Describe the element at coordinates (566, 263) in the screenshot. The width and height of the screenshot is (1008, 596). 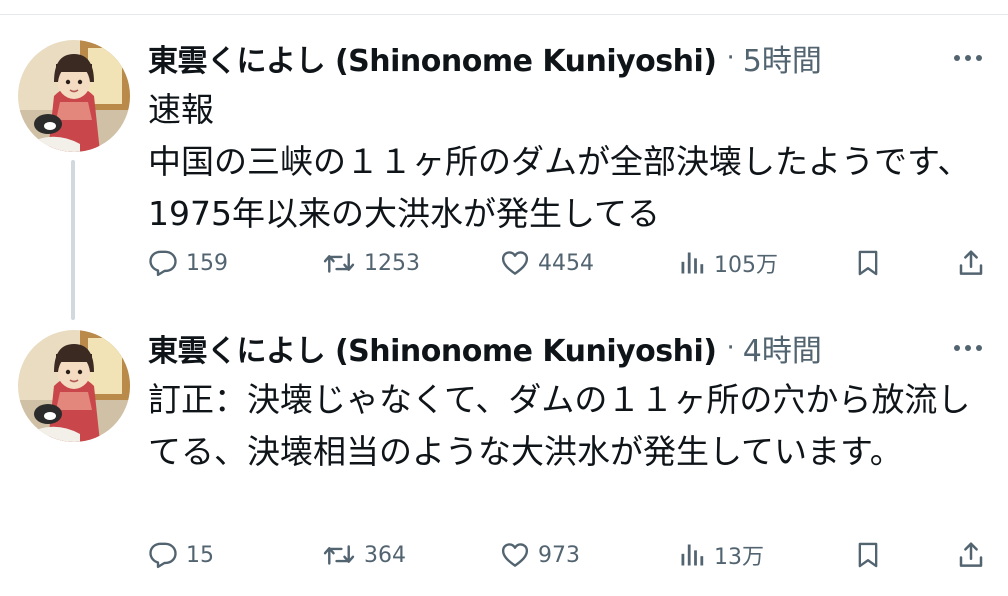
I see `like-count: 4454` at that location.